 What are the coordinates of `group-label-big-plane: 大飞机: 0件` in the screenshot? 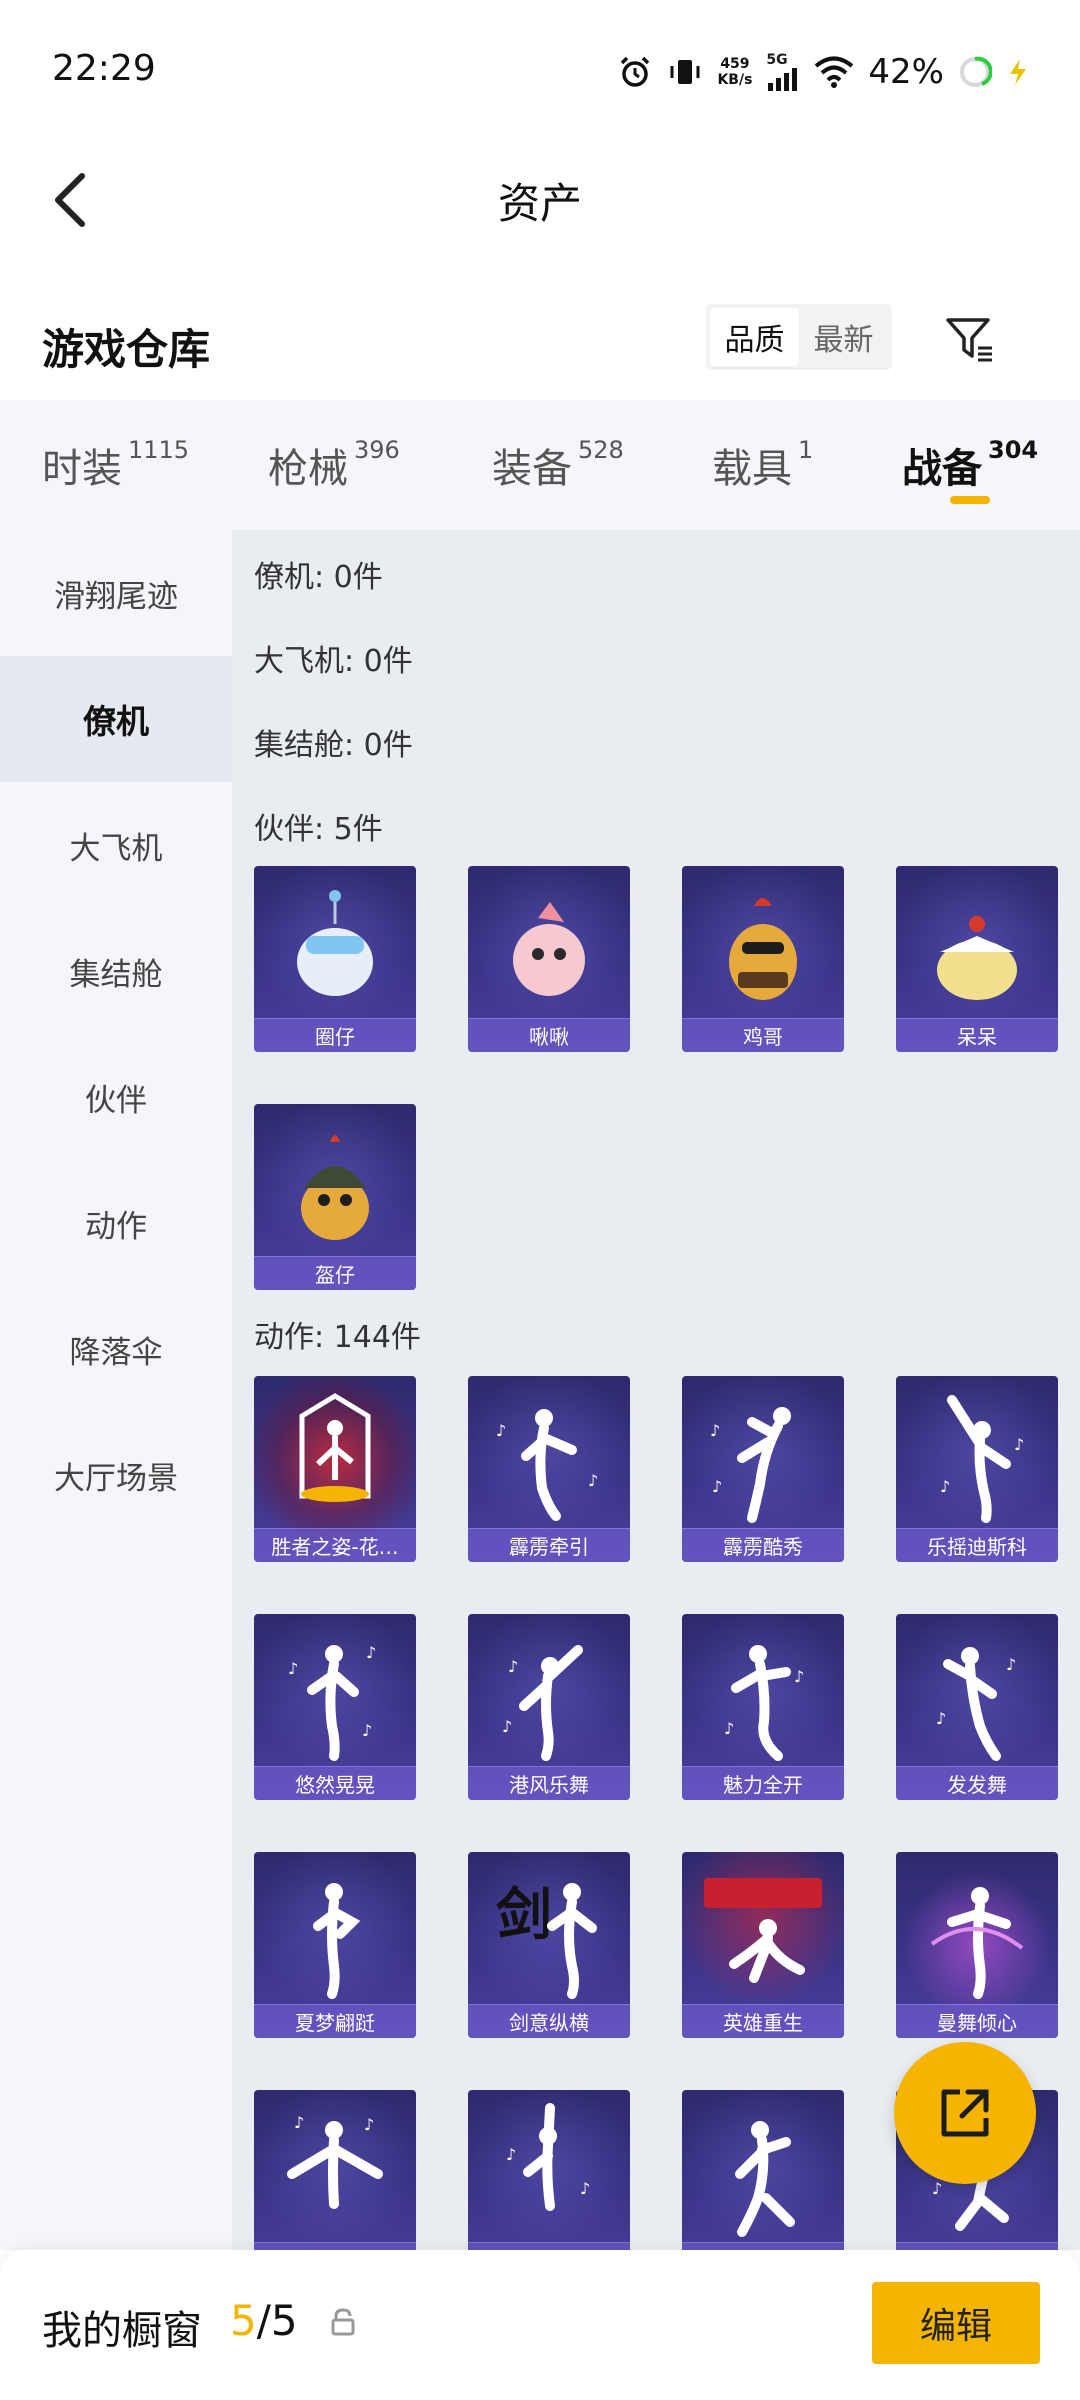 It's located at (333, 661).